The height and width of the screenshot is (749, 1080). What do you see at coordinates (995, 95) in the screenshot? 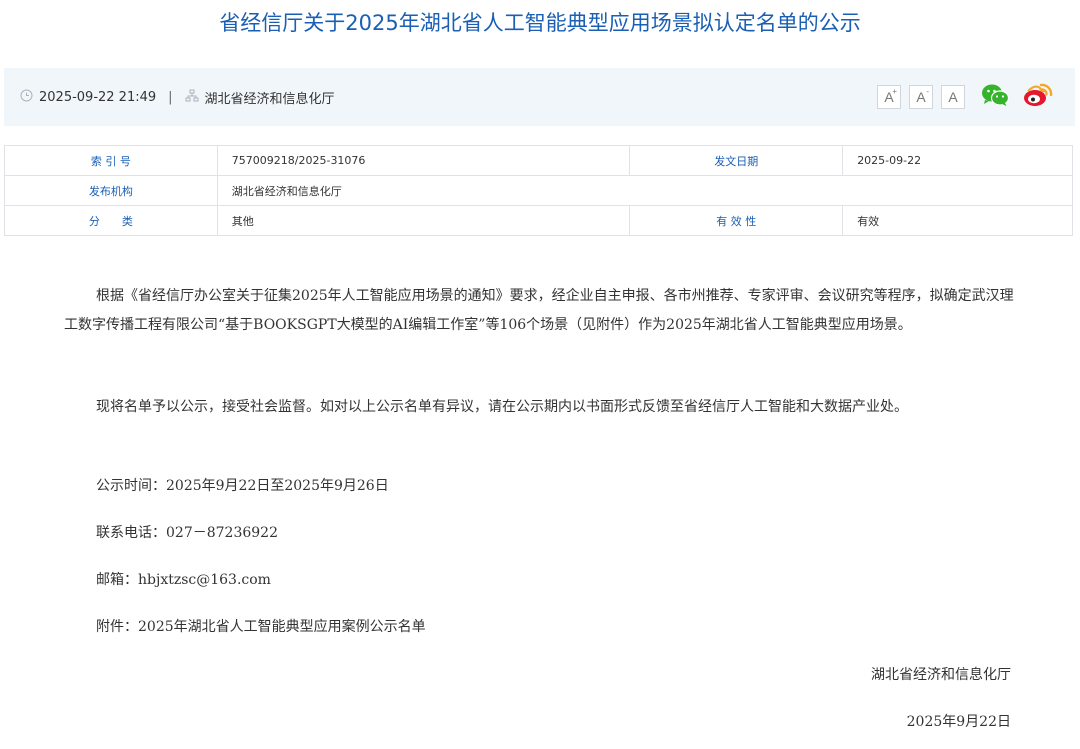
I see `wechat-icon` at bounding box center [995, 95].